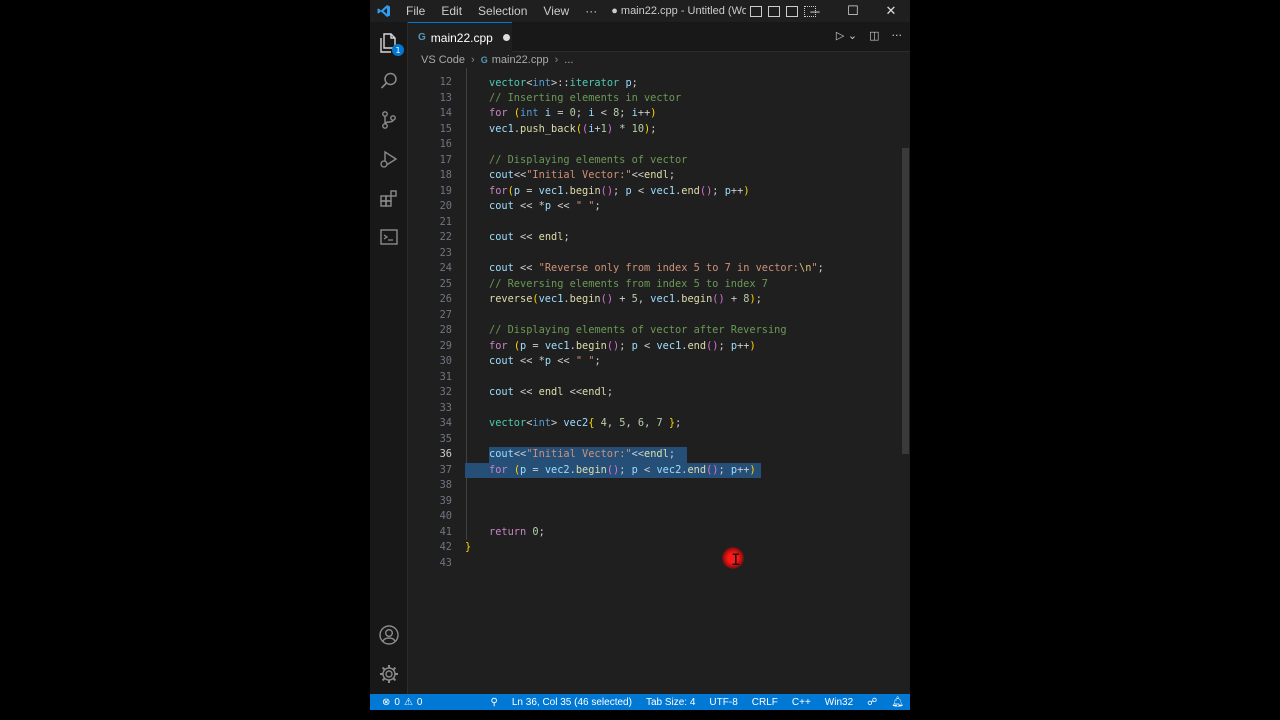 The image size is (1280, 720). I want to click on code-line: 32 cout << endl <<endl;, so click(526, 392).